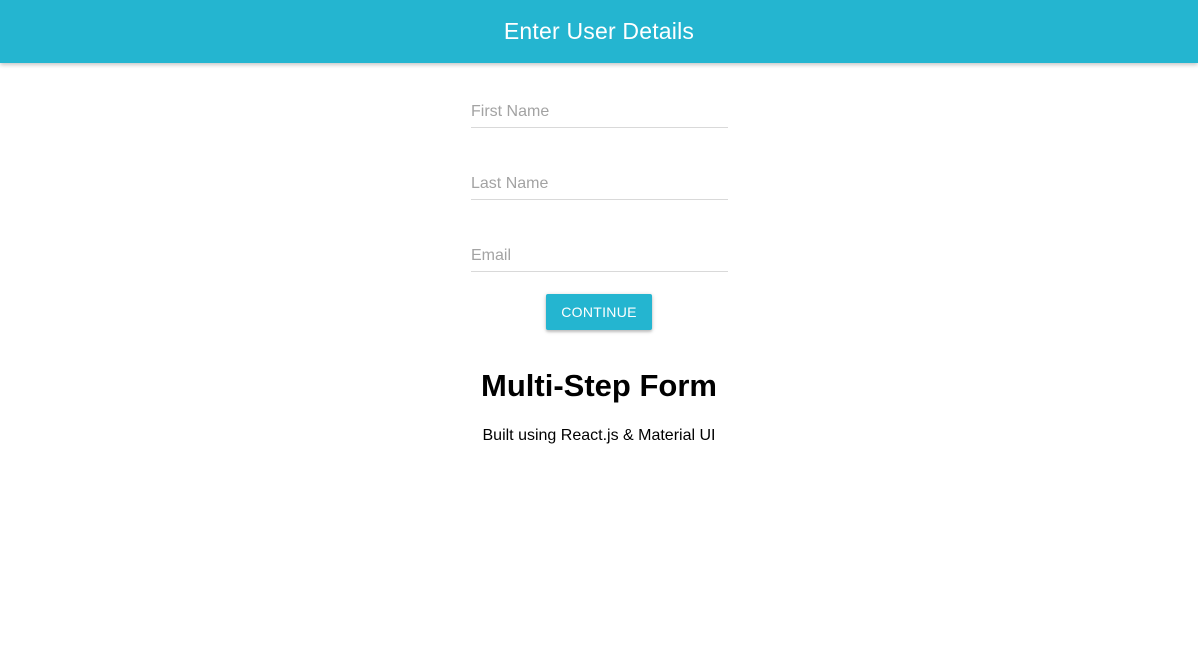 The height and width of the screenshot is (671, 1198). I want to click on last-name-input, so click(599, 184).